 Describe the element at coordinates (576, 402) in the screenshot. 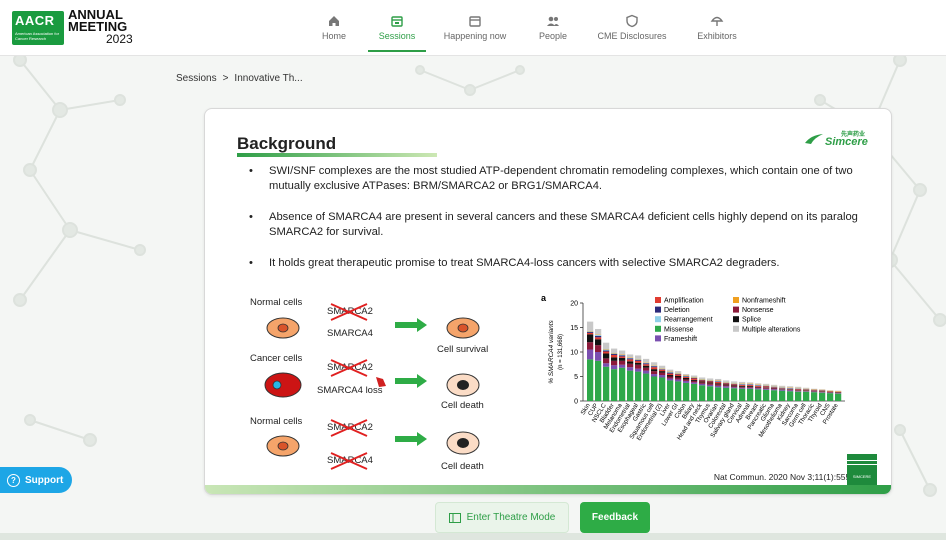

I see `y-tick-label: 0` at that location.